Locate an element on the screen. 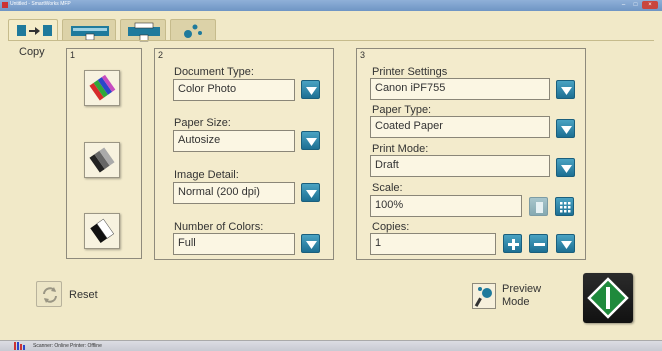 Image resolution: width=662 pixels, height=351 pixels. copies-dropdown-button is located at coordinates (565, 243).